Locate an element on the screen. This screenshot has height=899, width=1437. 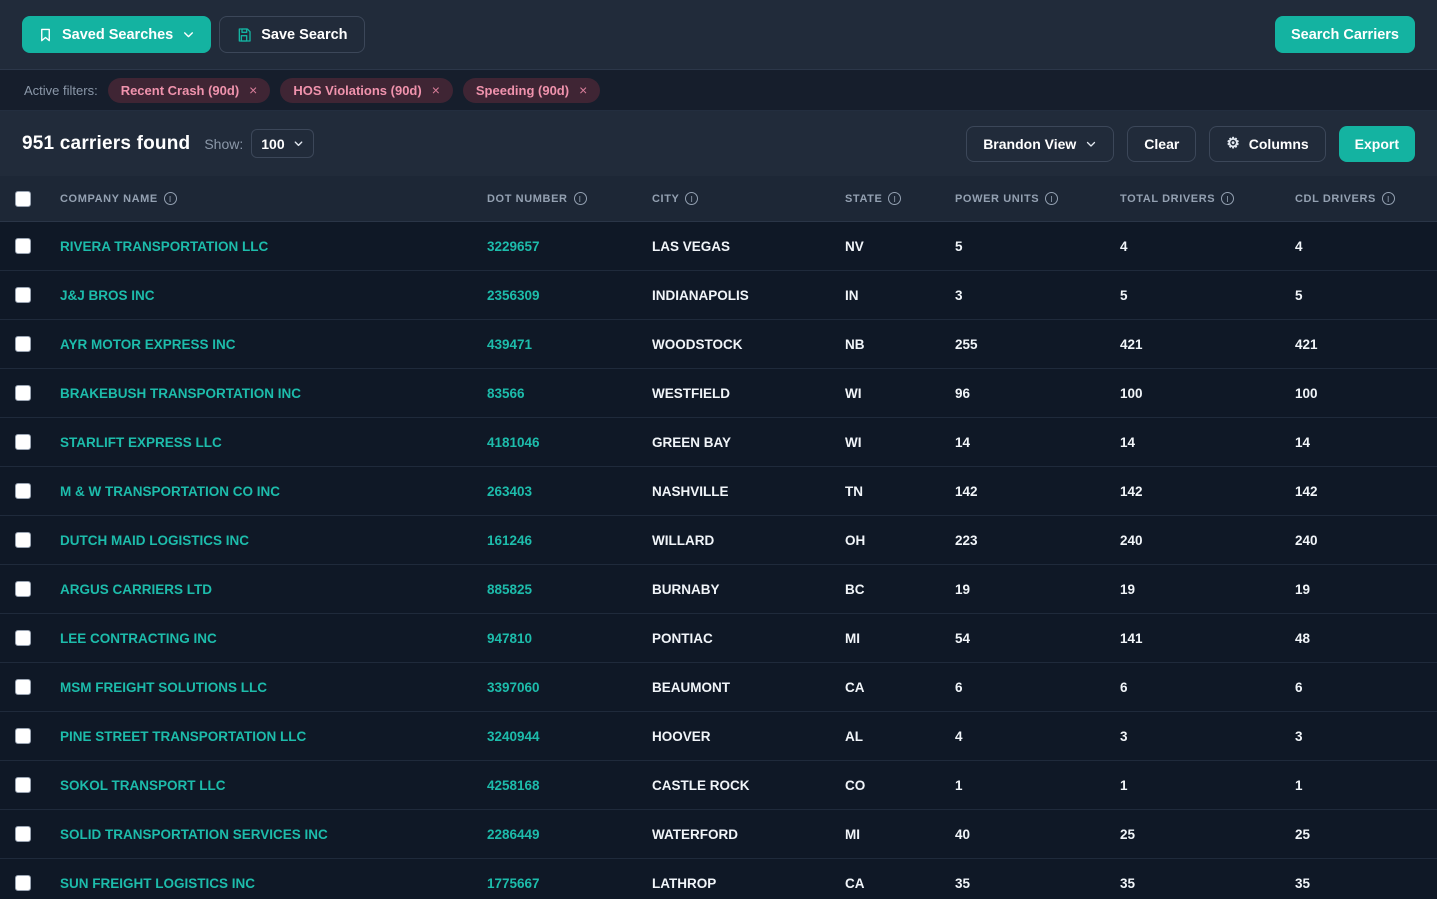
cdl-drivers-cell: 421 is located at coordinates (1306, 344).